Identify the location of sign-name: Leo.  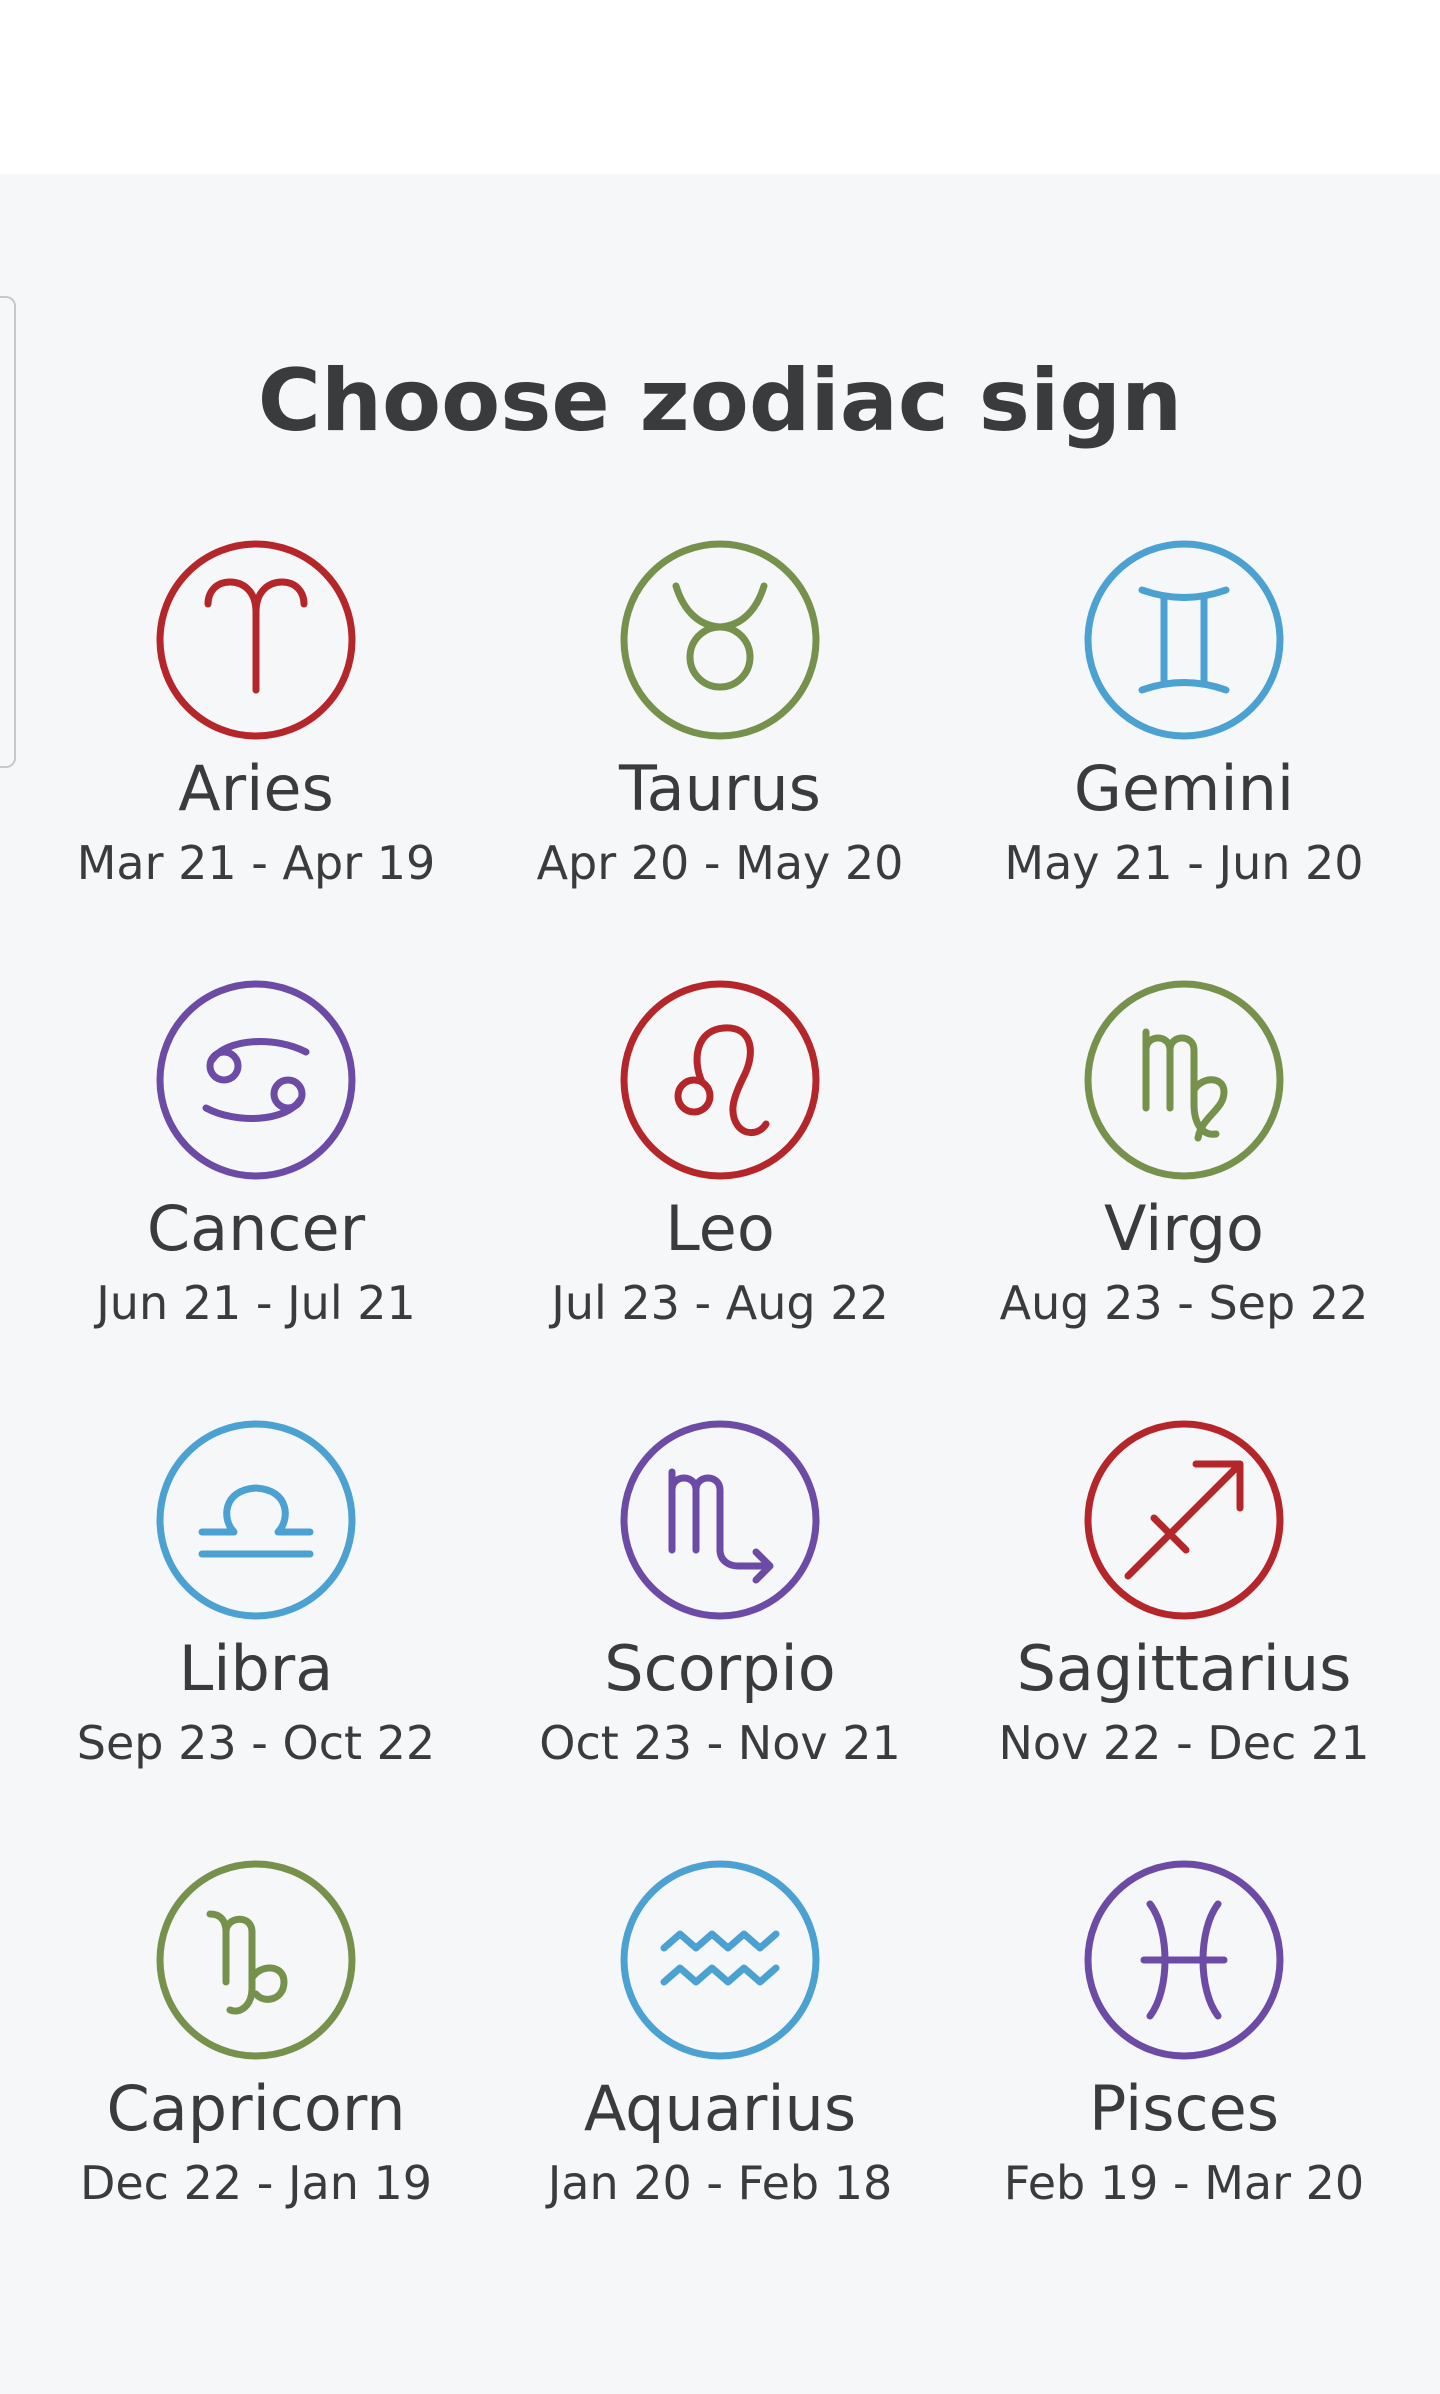
(720, 1228).